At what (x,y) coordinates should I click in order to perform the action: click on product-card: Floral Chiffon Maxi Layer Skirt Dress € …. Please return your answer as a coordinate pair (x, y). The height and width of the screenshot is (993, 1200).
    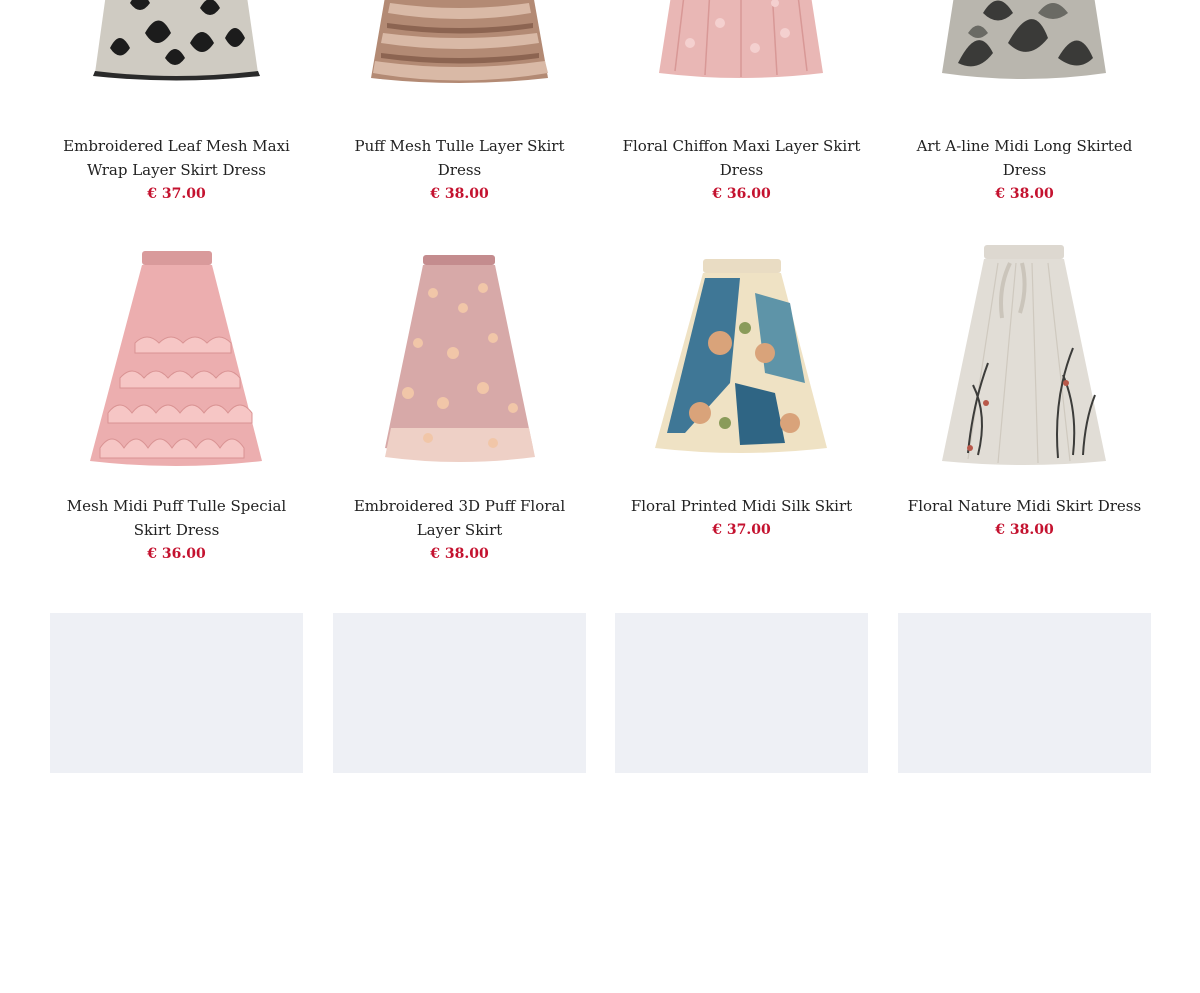
    Looking at the image, I should click on (741, 103).